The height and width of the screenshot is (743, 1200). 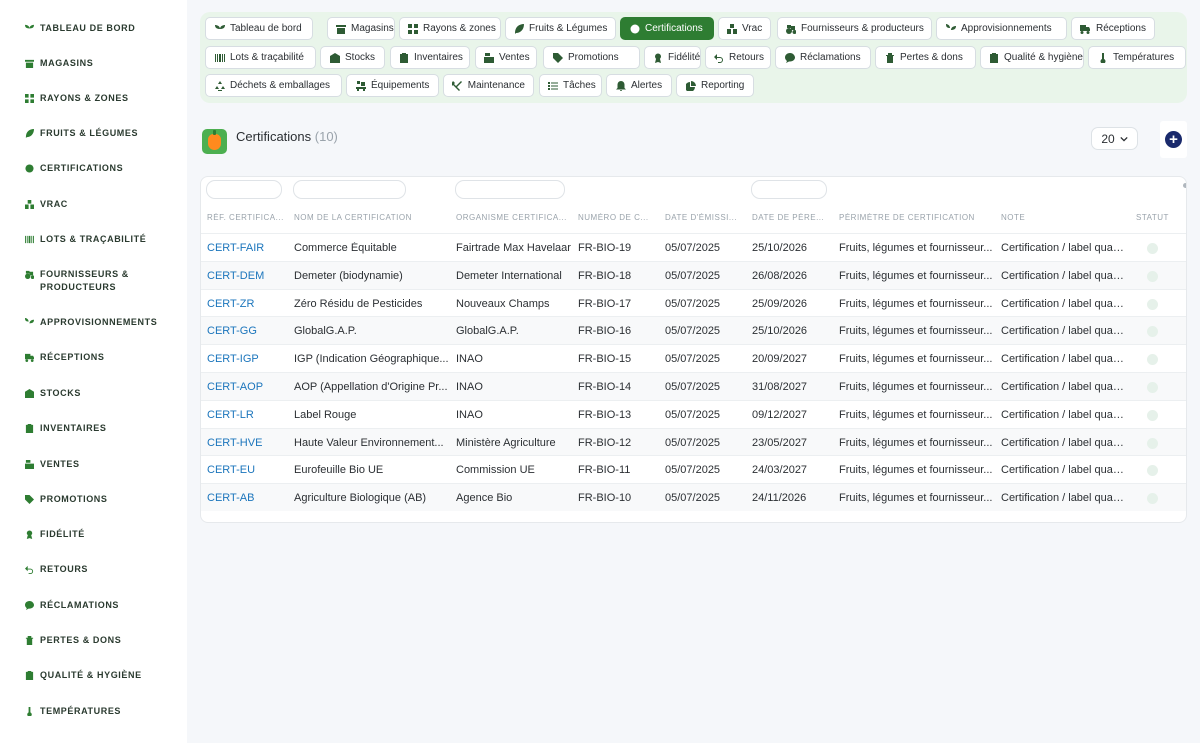 What do you see at coordinates (247, 248) in the screenshot?
I see `reference-link: CERT-FAIR` at bounding box center [247, 248].